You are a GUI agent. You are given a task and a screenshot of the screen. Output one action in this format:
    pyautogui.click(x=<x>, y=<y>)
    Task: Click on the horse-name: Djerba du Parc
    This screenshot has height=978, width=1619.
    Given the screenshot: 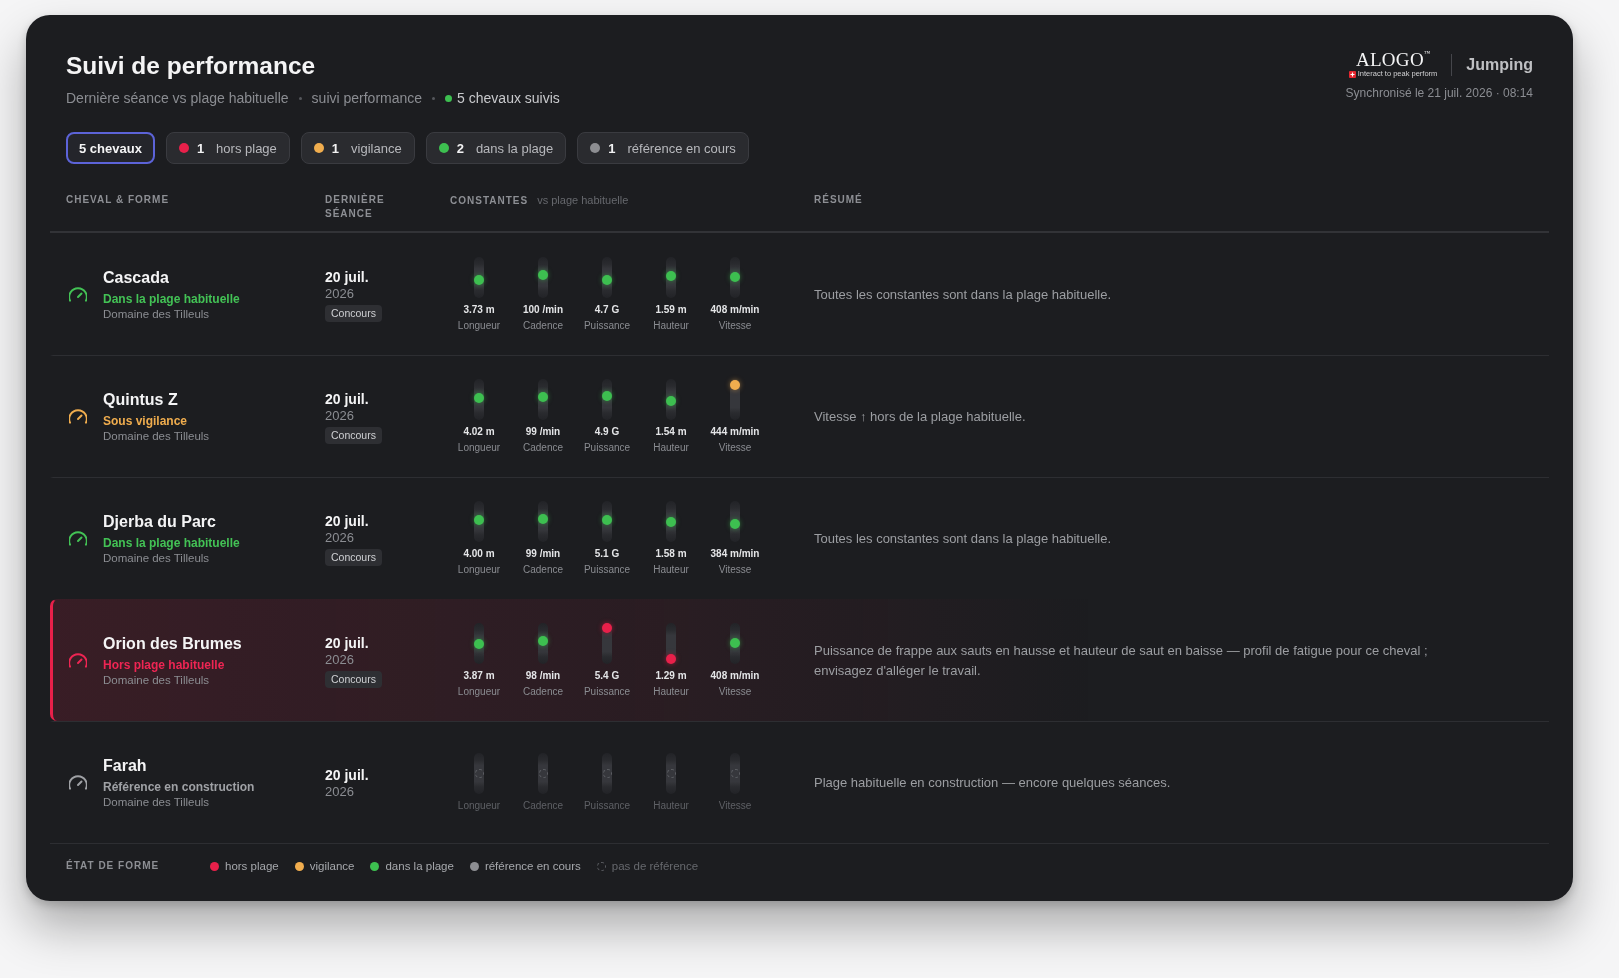 What is the action you would take?
    pyautogui.click(x=159, y=521)
    